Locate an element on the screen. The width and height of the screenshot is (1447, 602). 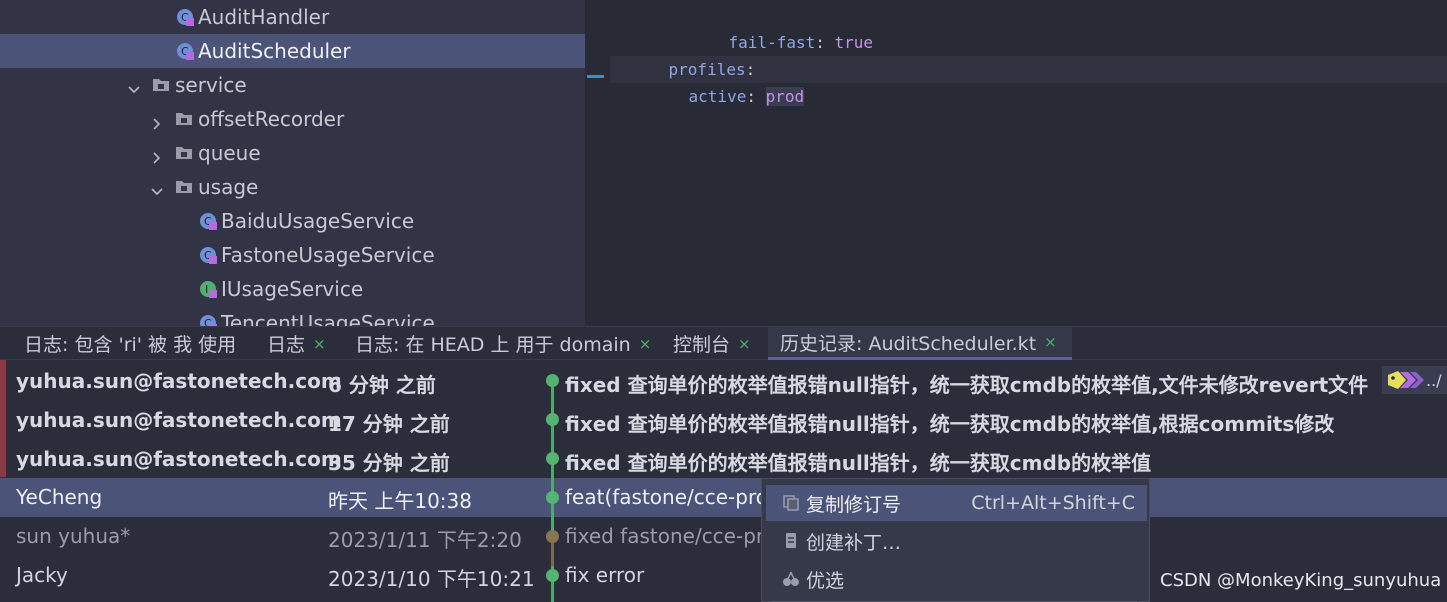
tree-item-usage: usage is located at coordinates (292, 187).